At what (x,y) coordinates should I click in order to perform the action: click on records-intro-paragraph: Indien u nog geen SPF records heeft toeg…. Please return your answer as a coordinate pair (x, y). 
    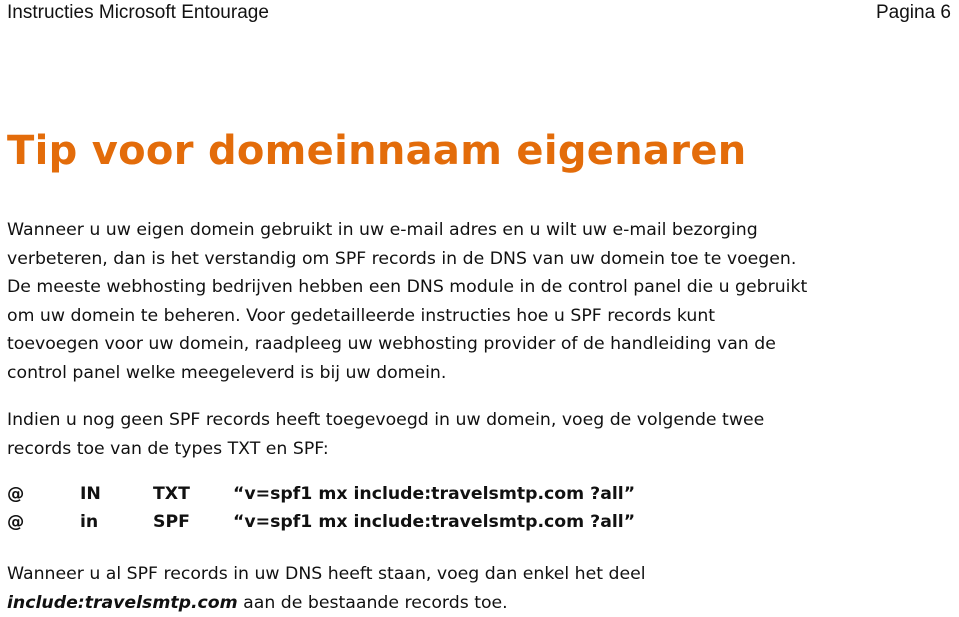
    Looking at the image, I should click on (385, 434).